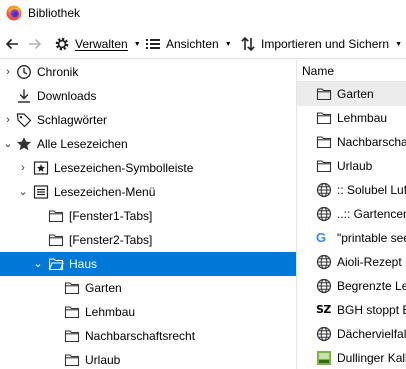  I want to click on tree-item-urlaub: Urlaub, so click(148, 358).